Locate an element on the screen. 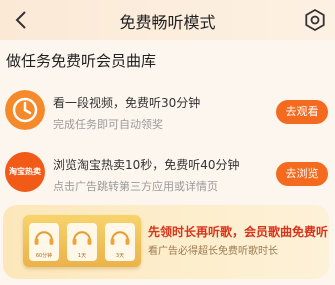 This screenshot has height=285, width=335. slot-label: 60分钟 is located at coordinates (44, 256).